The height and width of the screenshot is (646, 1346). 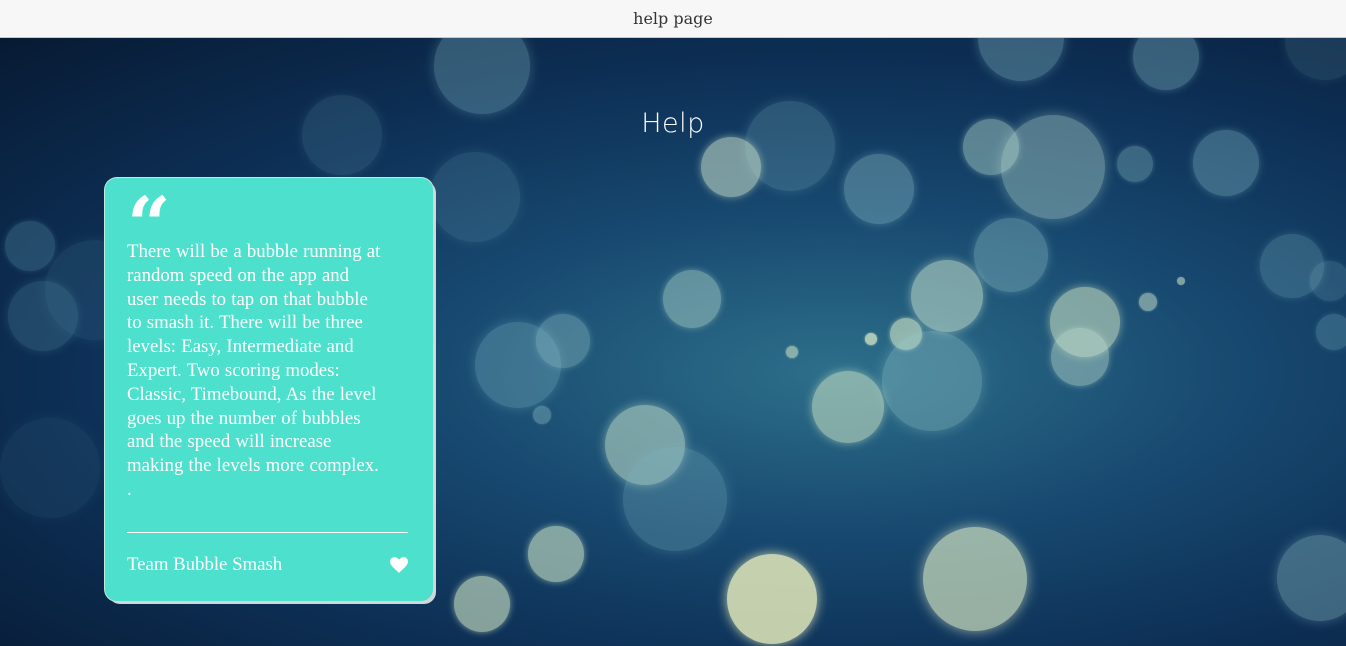 What do you see at coordinates (267, 532) in the screenshot?
I see `card-divider` at bounding box center [267, 532].